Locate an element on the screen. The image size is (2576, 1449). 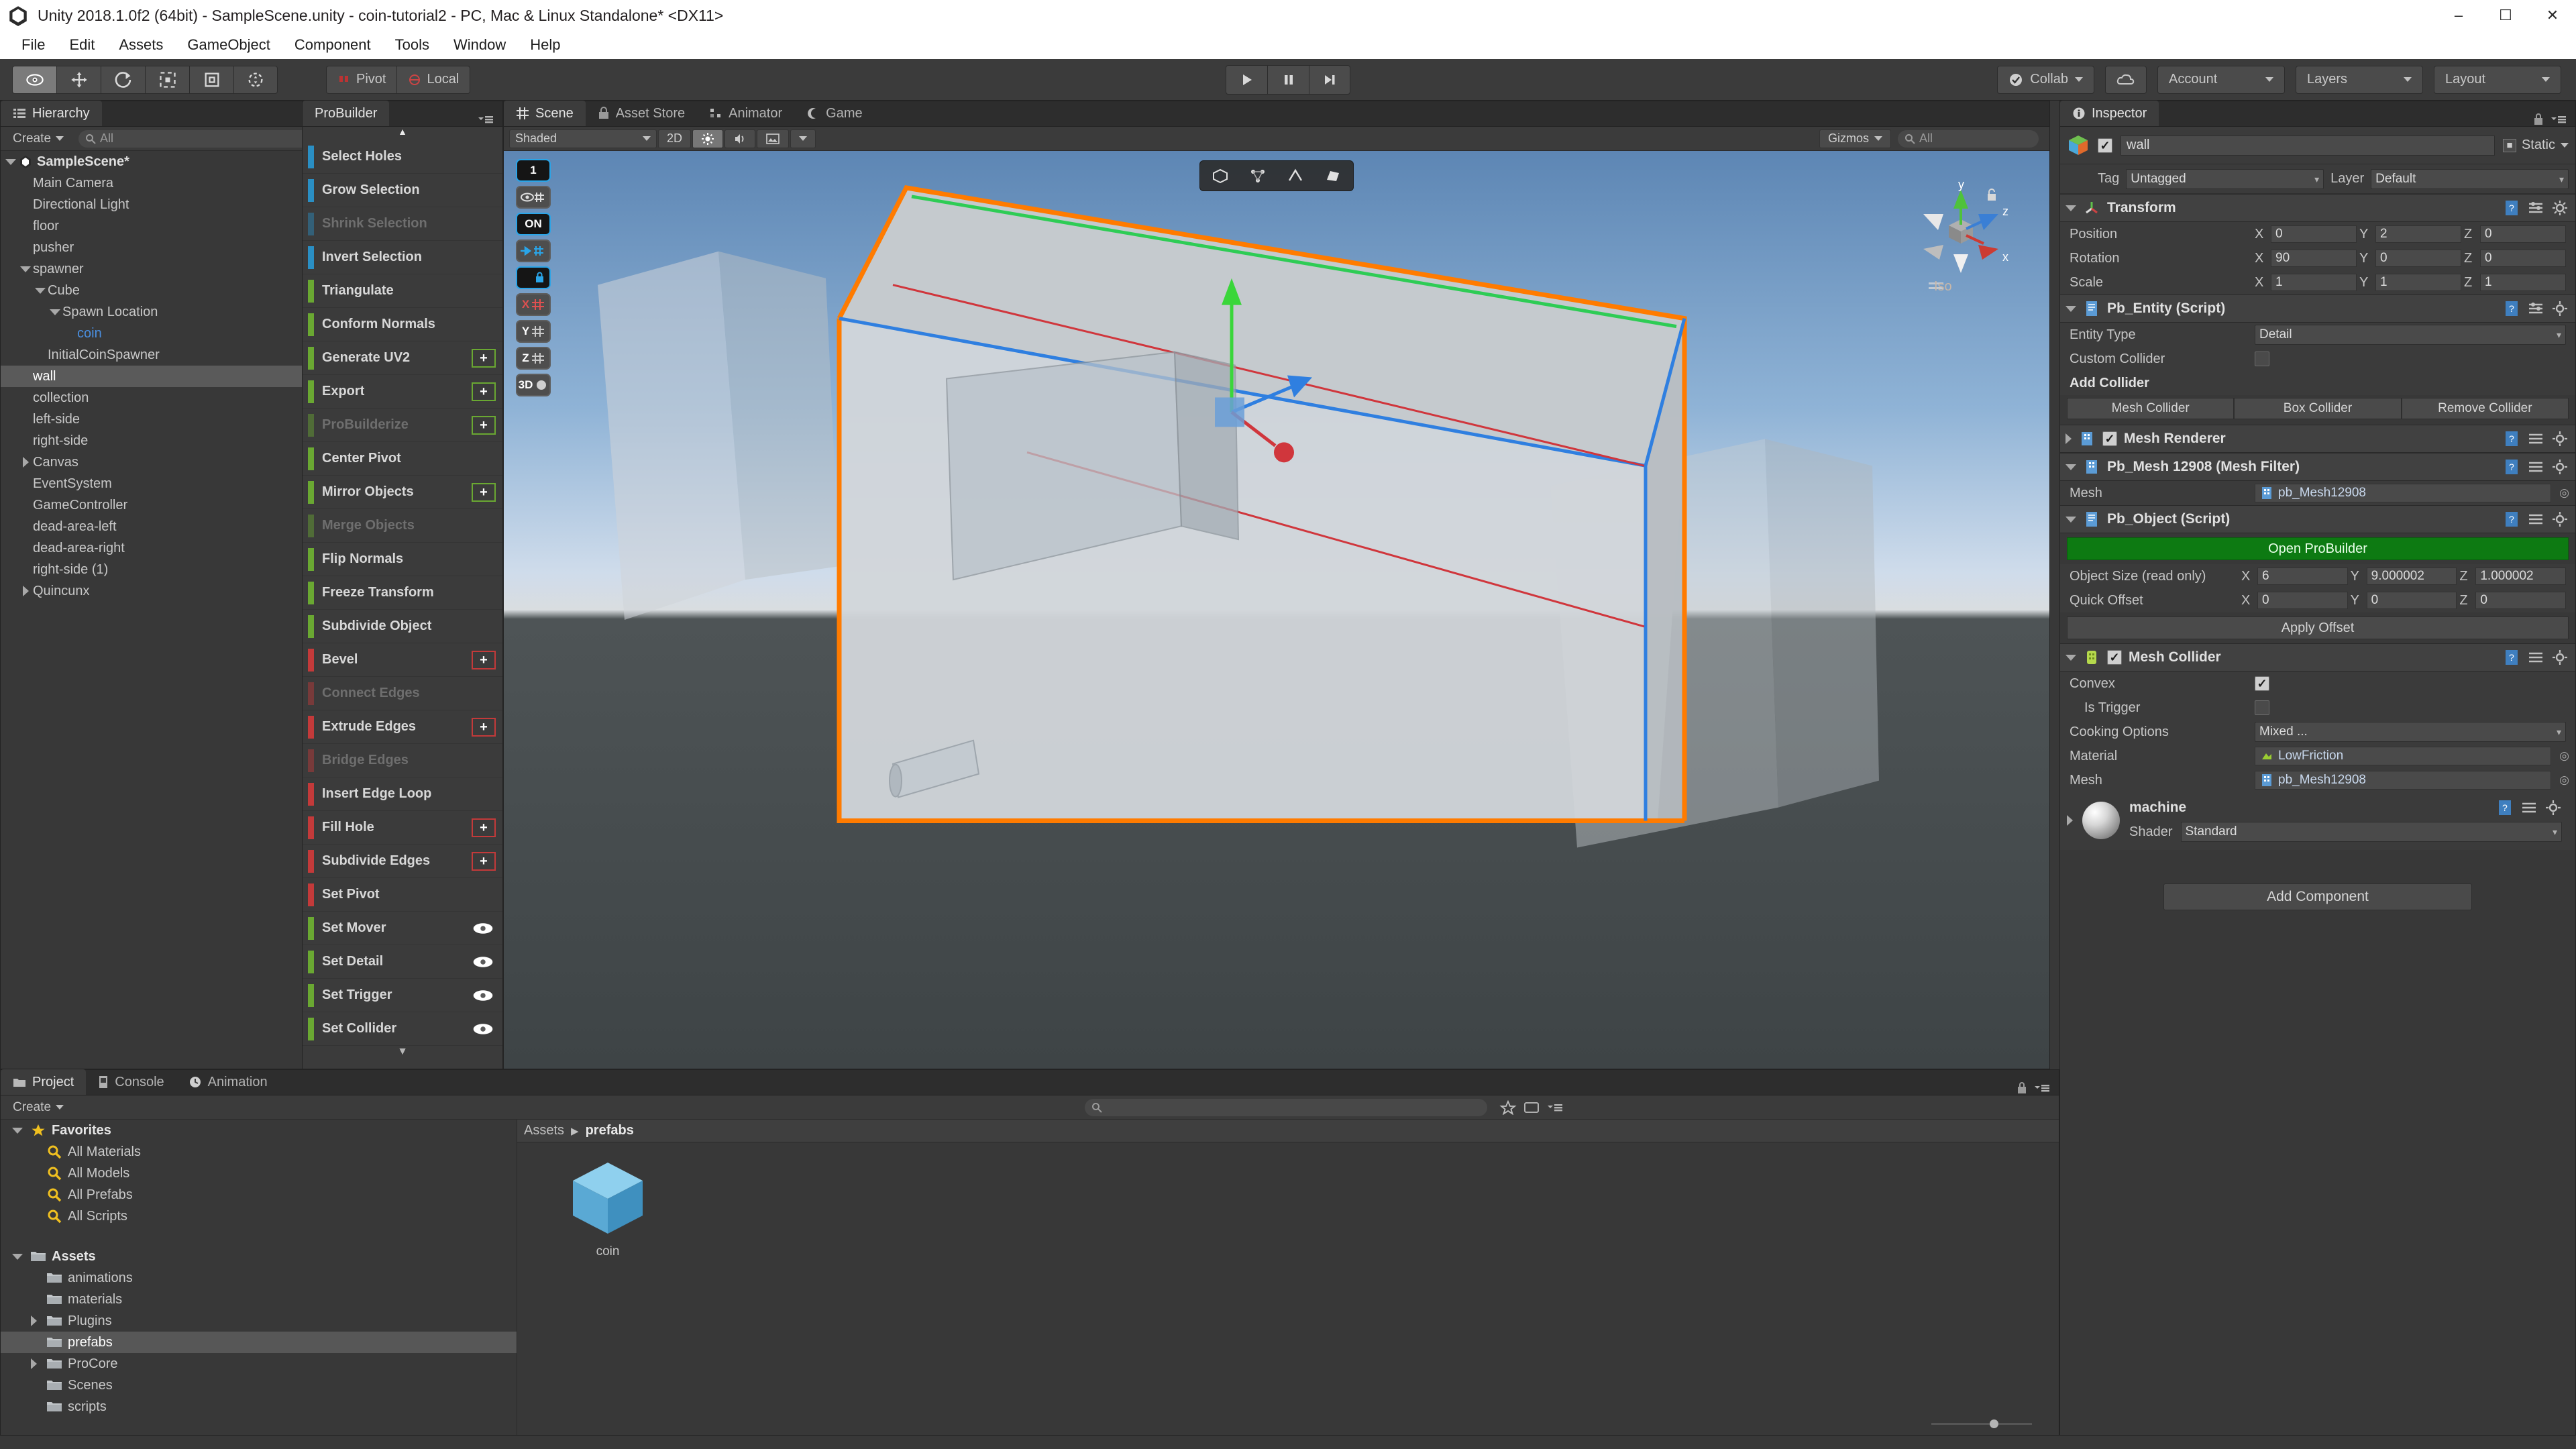
layout-button: Layout is located at coordinates (2497, 79).